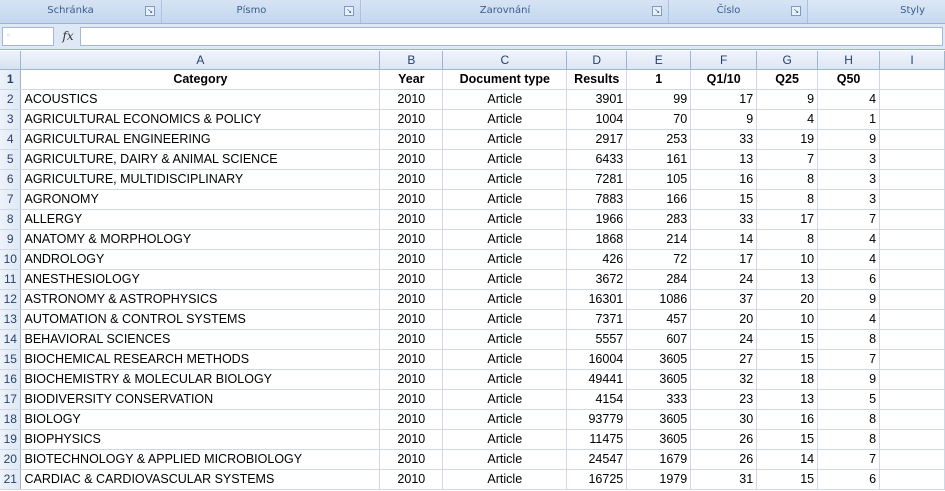 This screenshot has width=945, height=491. What do you see at coordinates (849, 379) in the screenshot?
I see `cell-q50: 9` at bounding box center [849, 379].